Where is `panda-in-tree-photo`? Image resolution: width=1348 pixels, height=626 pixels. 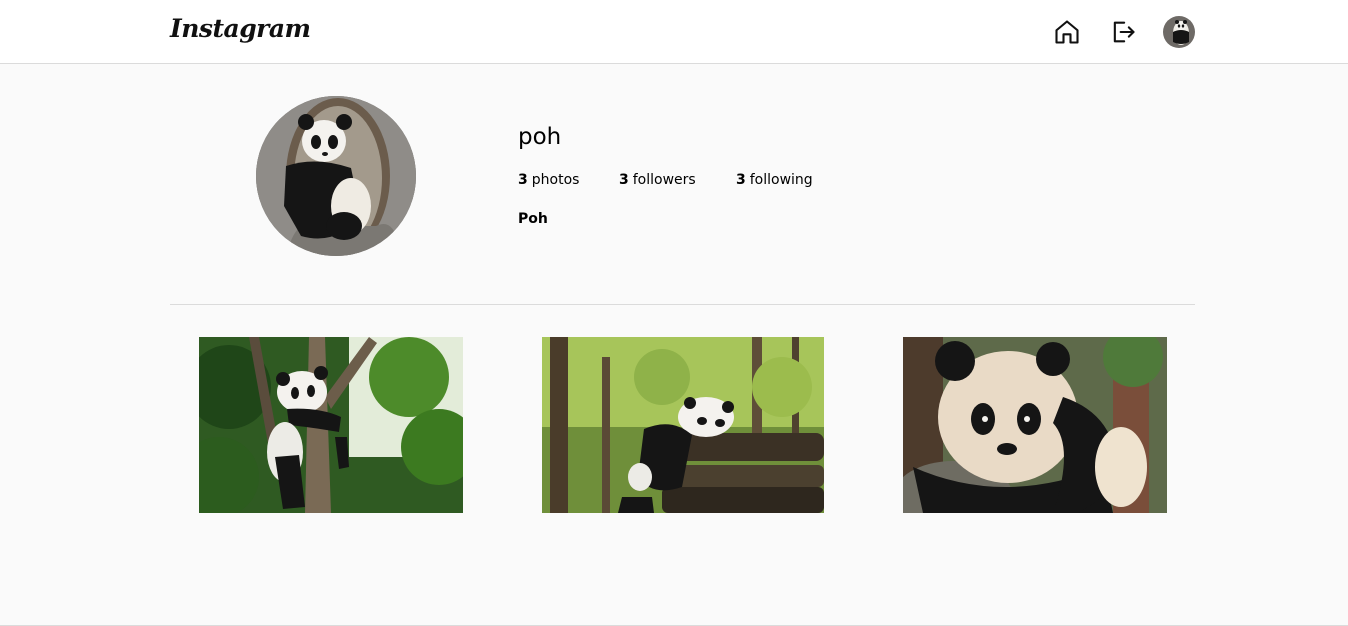
panda-in-tree-photo is located at coordinates (331, 425).